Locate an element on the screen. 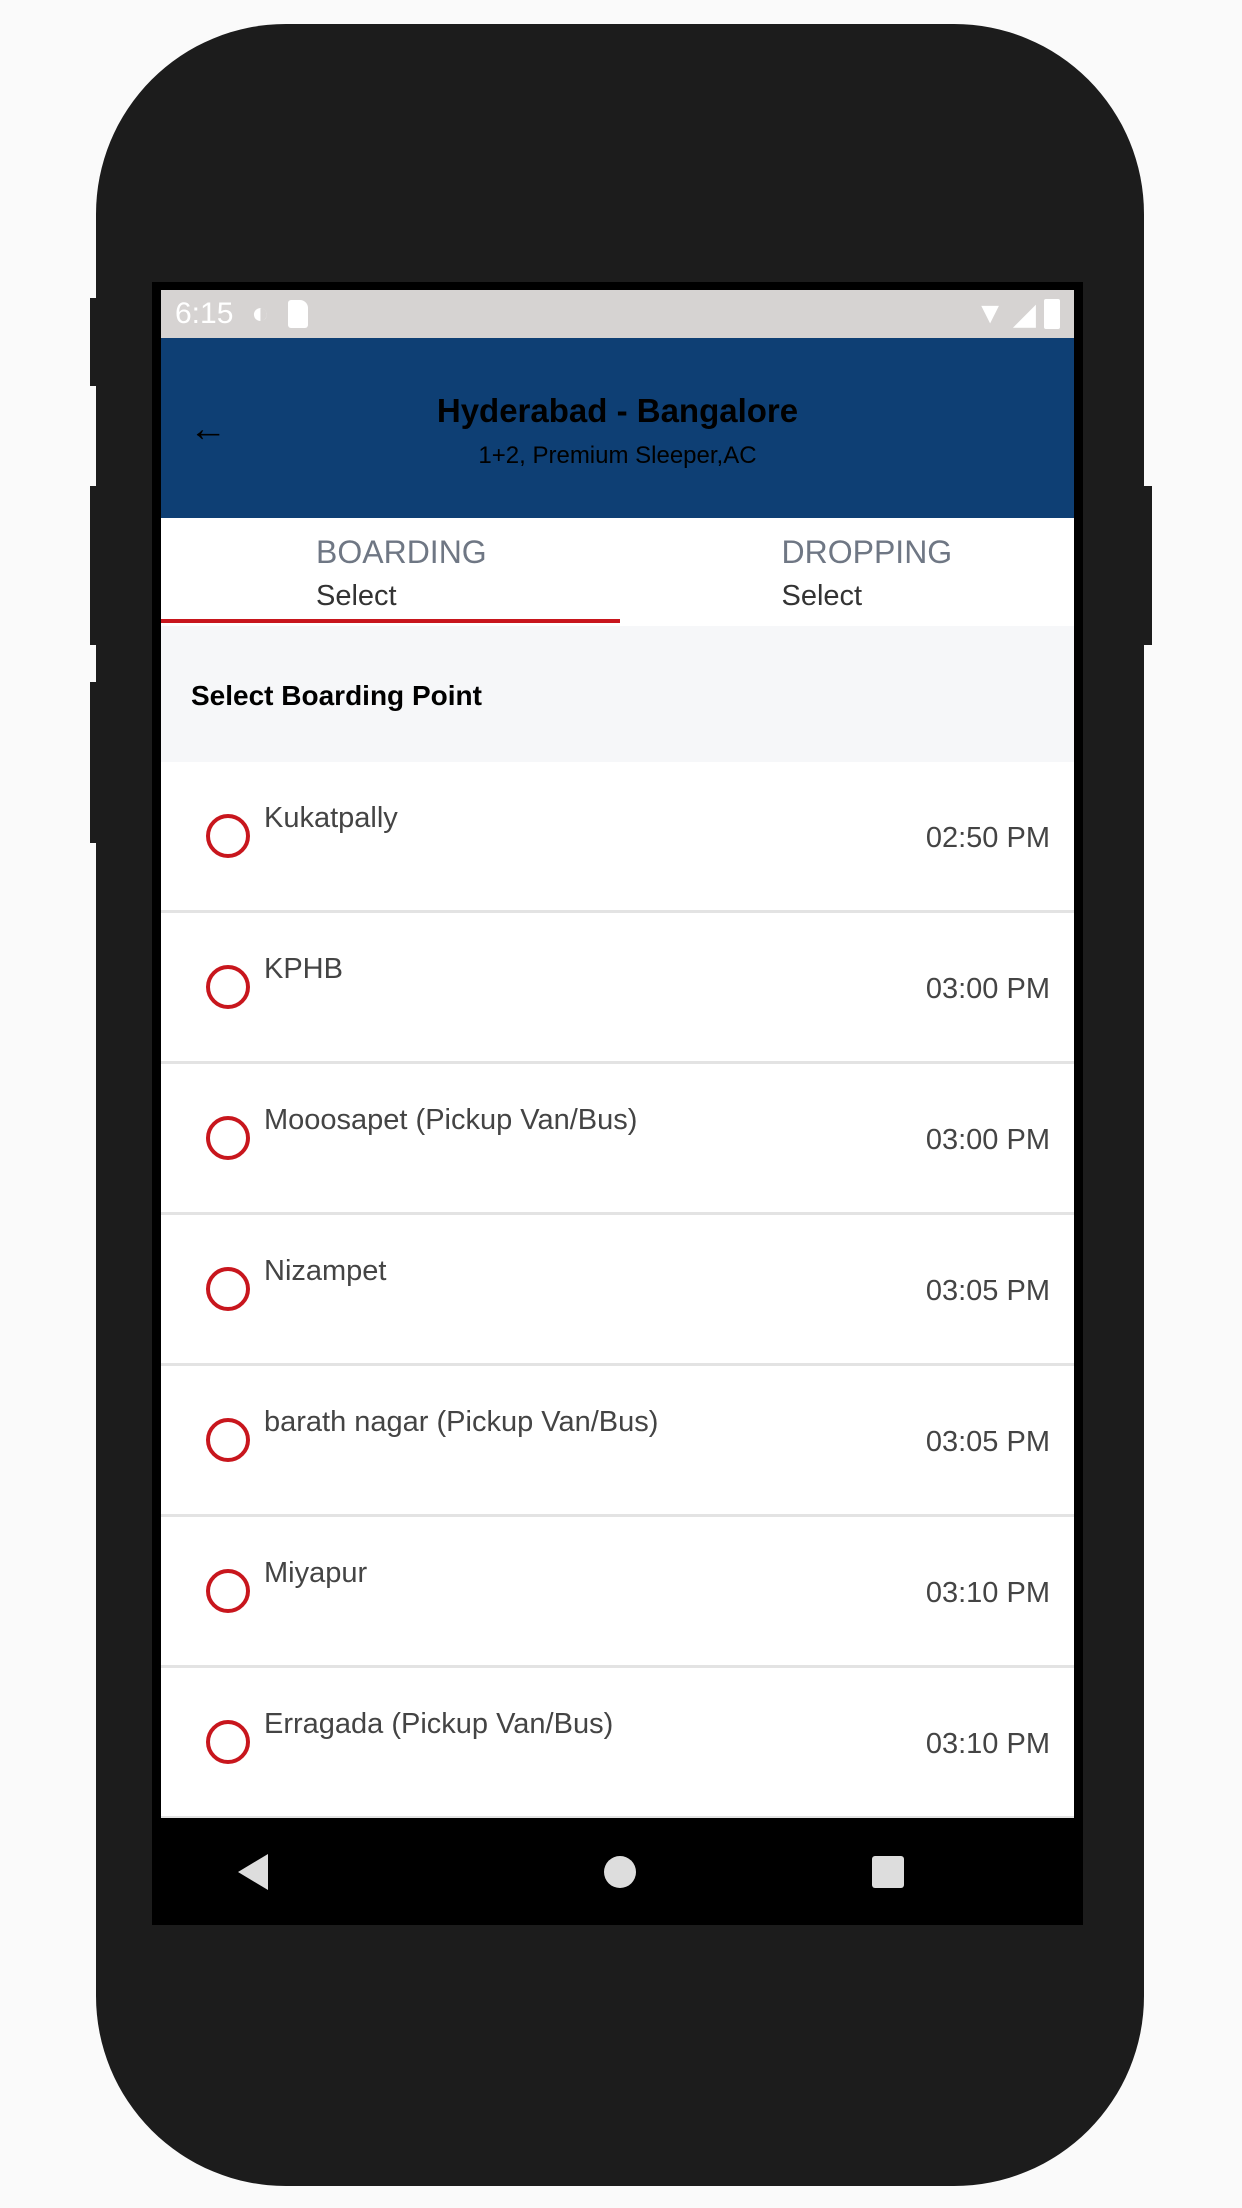 The width and height of the screenshot is (1242, 2208). point-name: Mooosapet (Pickup Van/Bus) is located at coordinates (451, 1120).